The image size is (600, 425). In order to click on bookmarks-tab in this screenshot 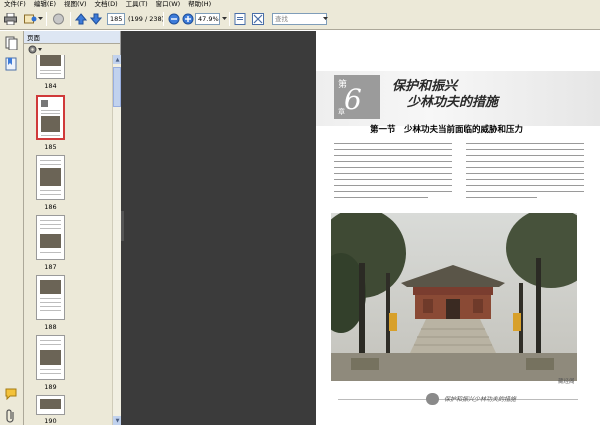, I will do `click(11, 65)`.